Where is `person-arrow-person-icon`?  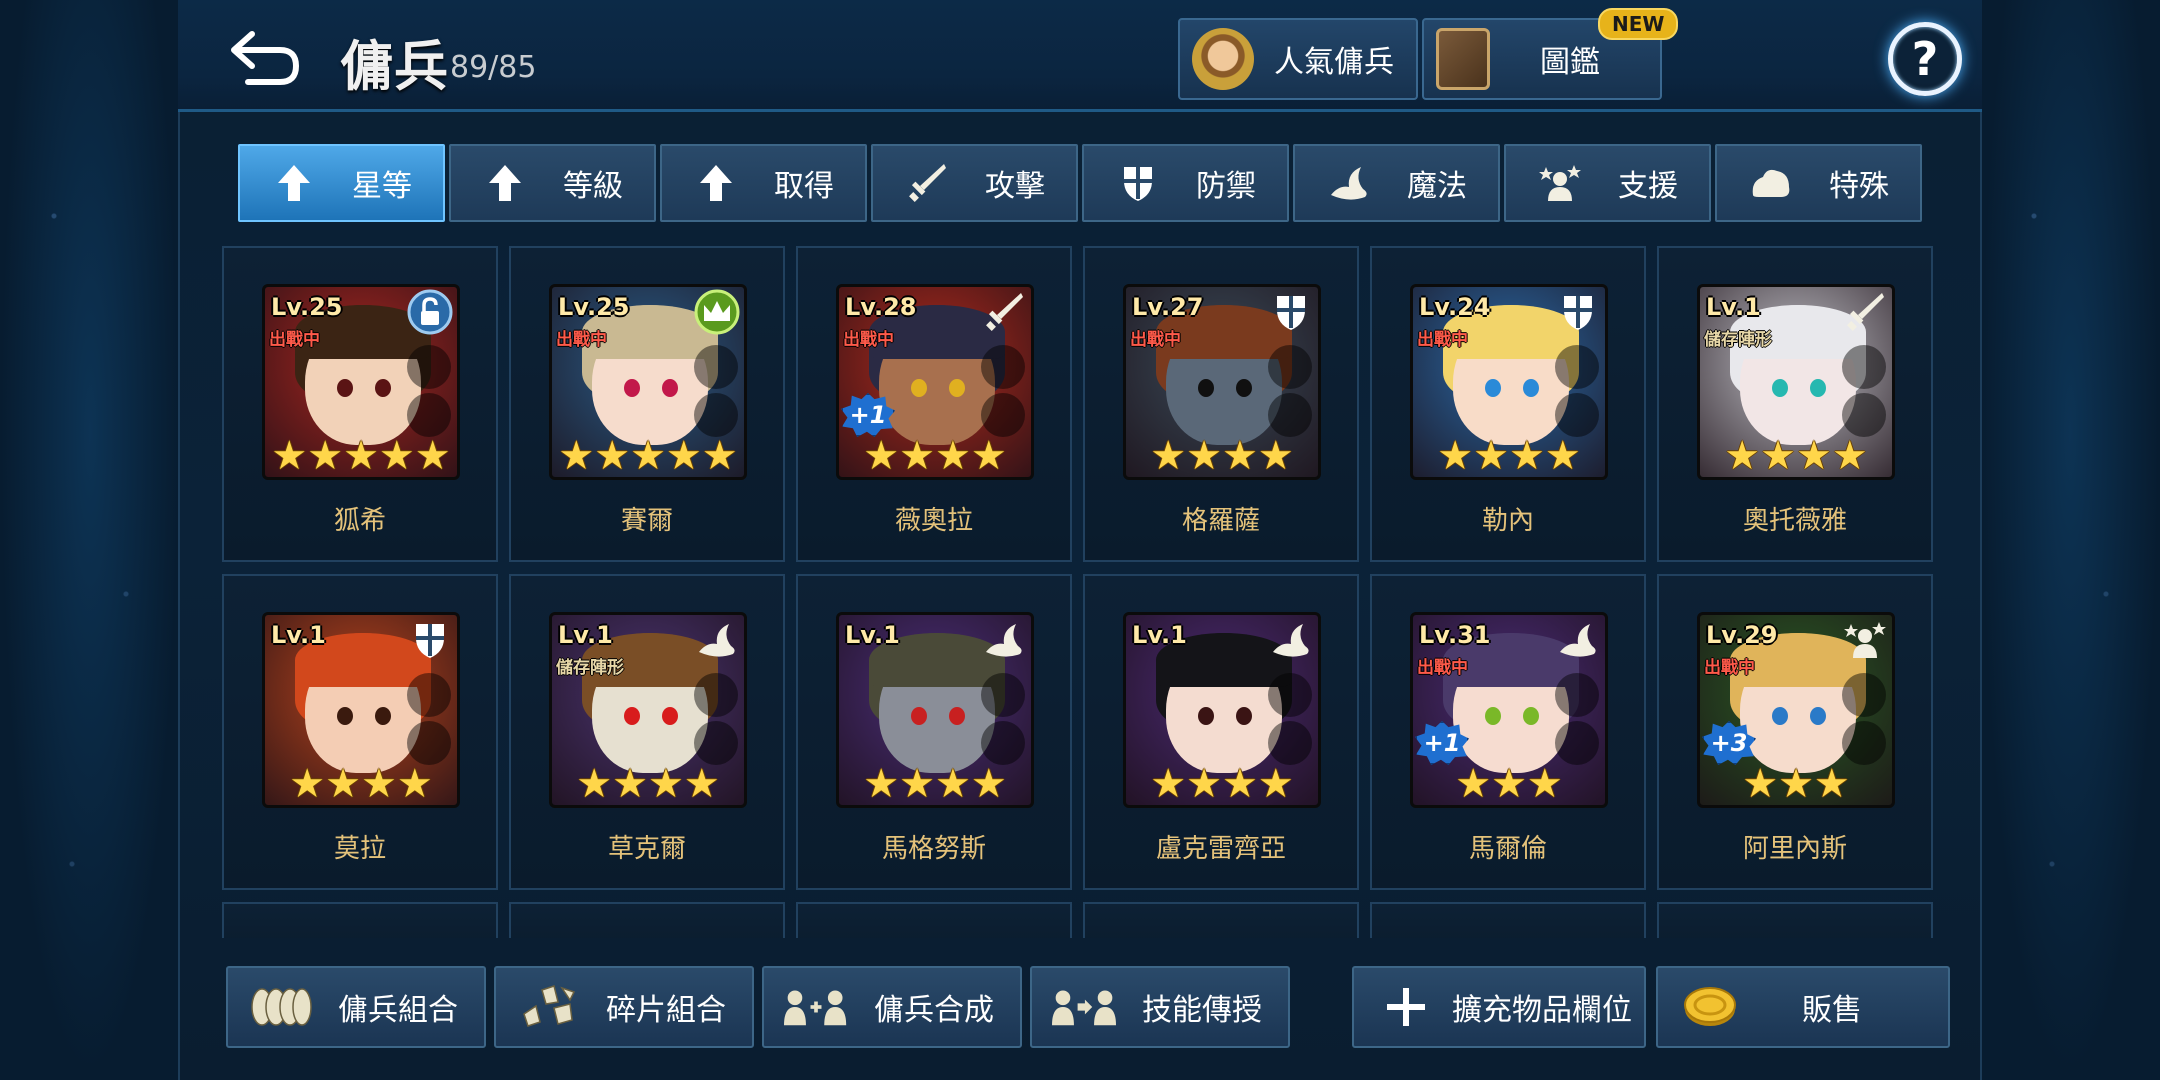
person-arrow-person-icon is located at coordinates (1084, 1007).